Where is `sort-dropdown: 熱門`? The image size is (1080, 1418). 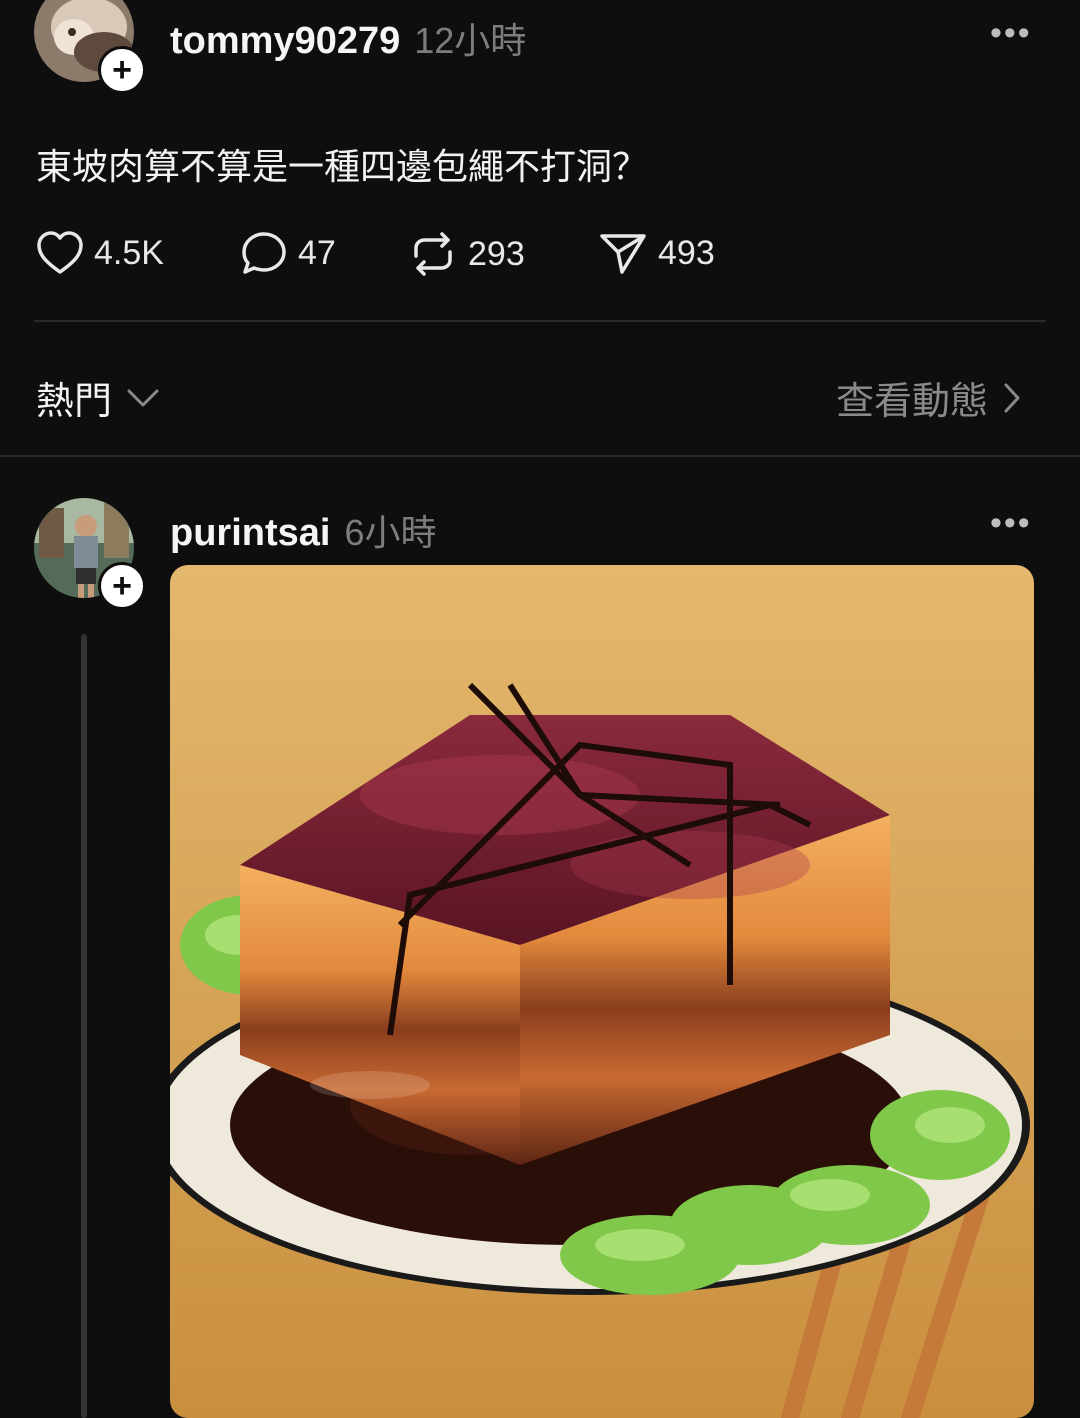 sort-dropdown: 熱門 is located at coordinates (98, 397).